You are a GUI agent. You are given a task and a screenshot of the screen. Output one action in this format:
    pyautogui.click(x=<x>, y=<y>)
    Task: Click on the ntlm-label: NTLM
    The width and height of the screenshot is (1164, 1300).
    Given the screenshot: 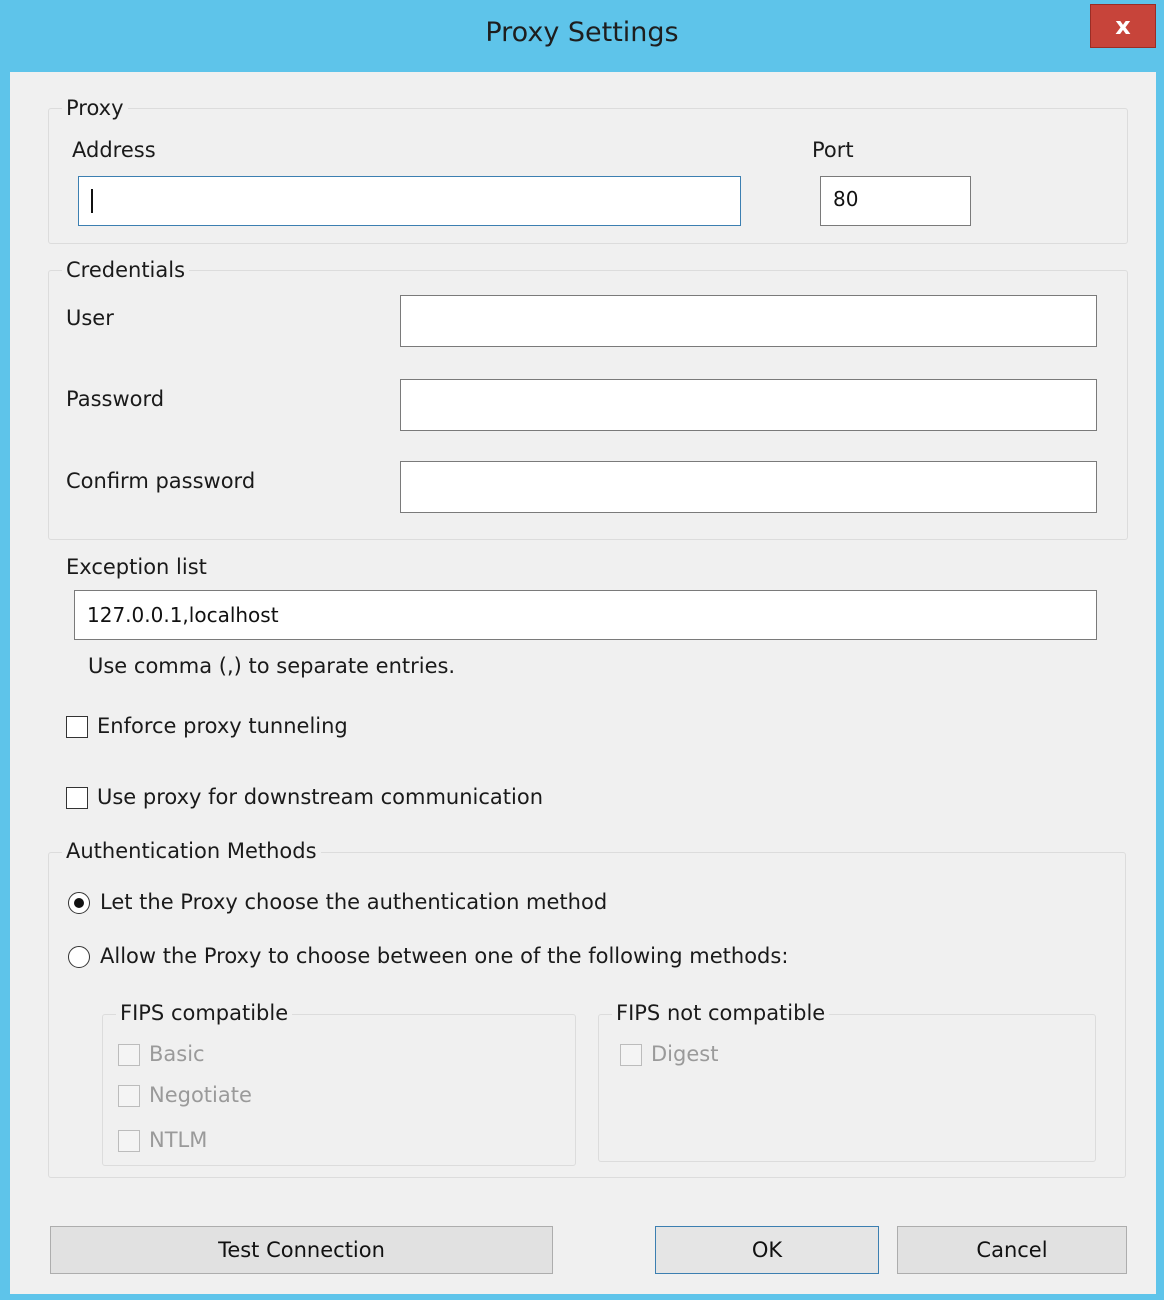 What is the action you would take?
    pyautogui.click(x=178, y=1140)
    